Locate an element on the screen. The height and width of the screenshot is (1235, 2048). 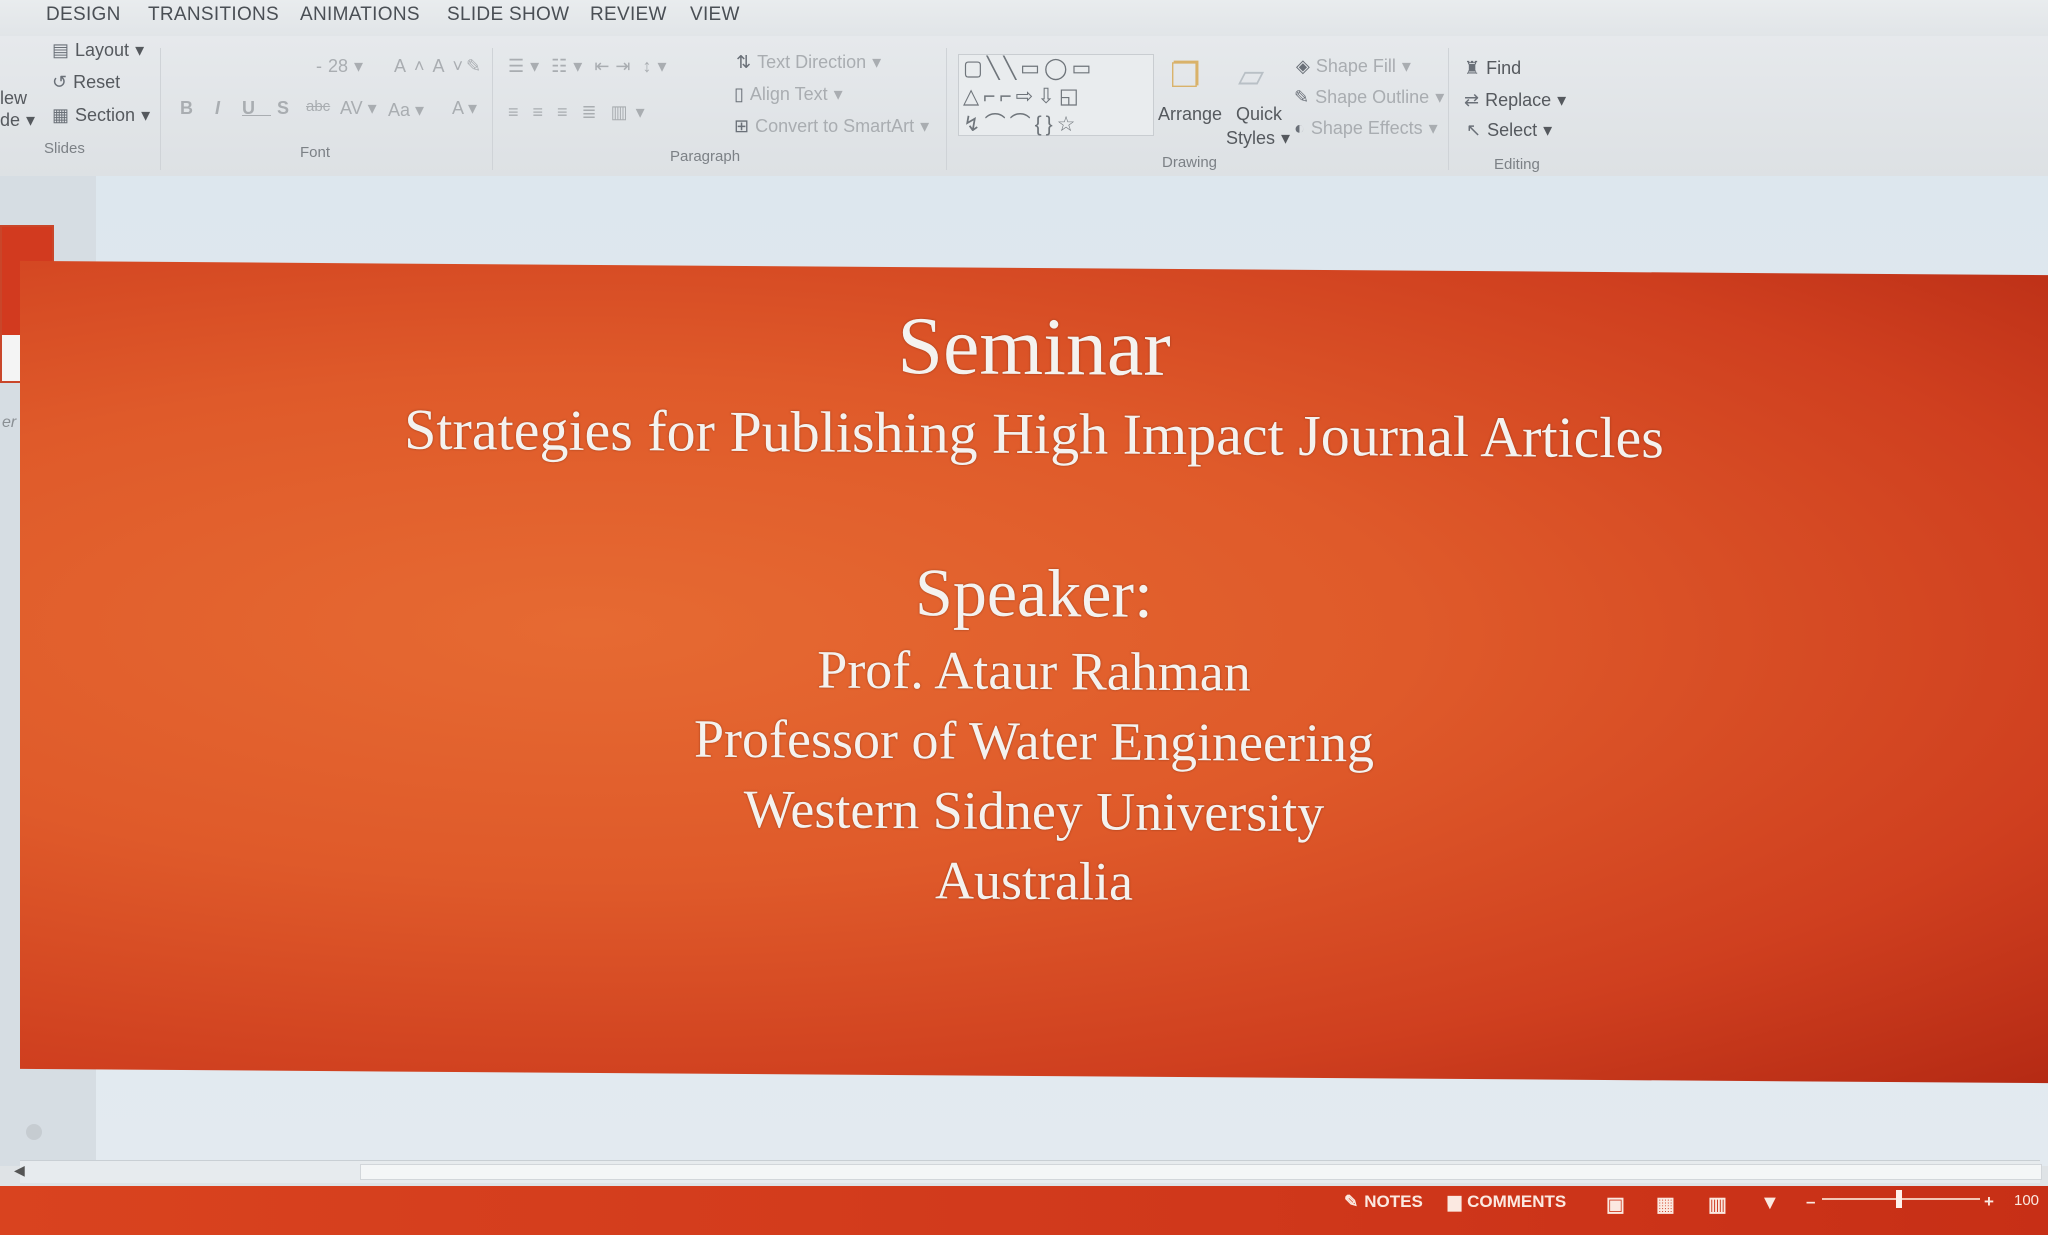
bullets-icon: ☰▾ is located at coordinates (527, 66).